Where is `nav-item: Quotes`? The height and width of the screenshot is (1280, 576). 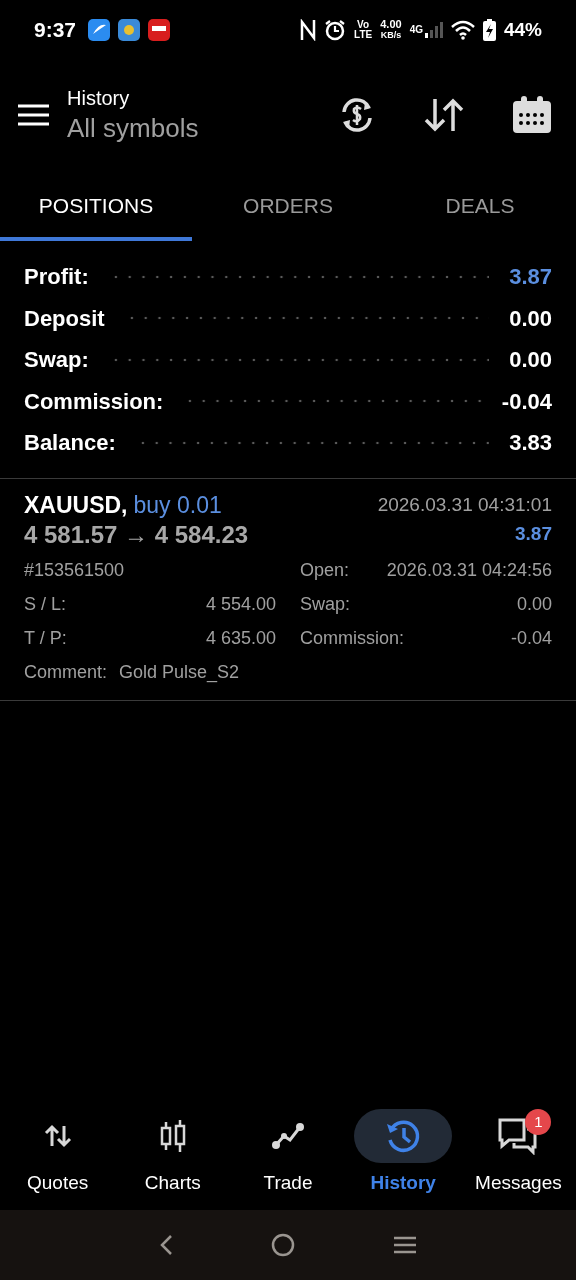 nav-item: Quotes is located at coordinates (58, 1153).